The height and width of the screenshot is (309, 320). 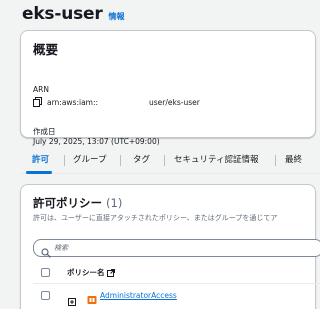 I want to click on created-value: July 29, 2025, 13:07 (UTC+09:00), so click(x=96, y=141).